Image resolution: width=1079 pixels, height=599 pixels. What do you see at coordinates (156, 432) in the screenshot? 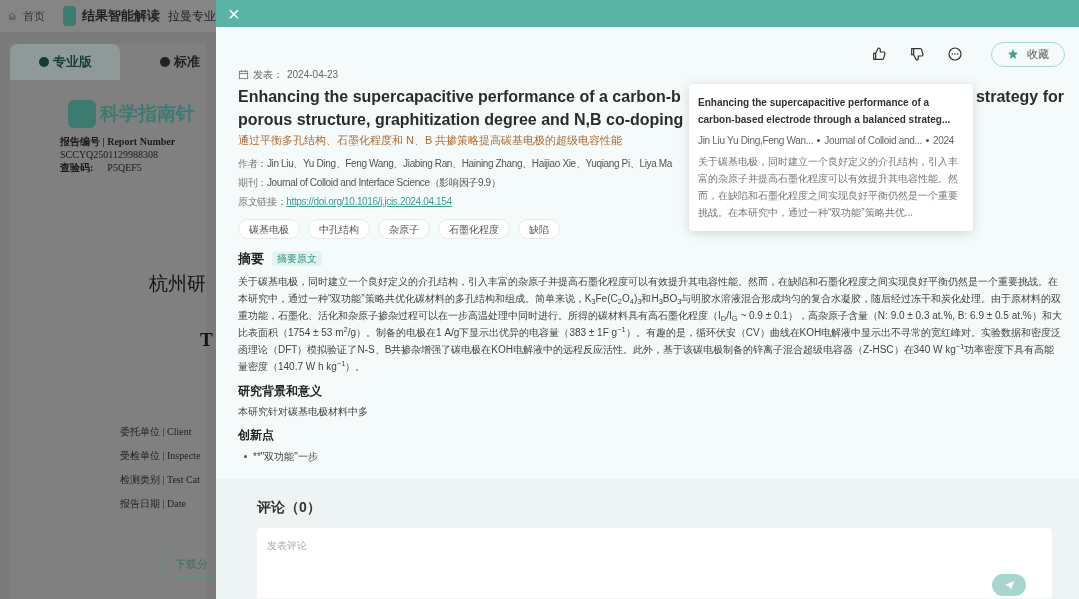
I see `field-label: 委托单位 | Client` at bounding box center [156, 432].